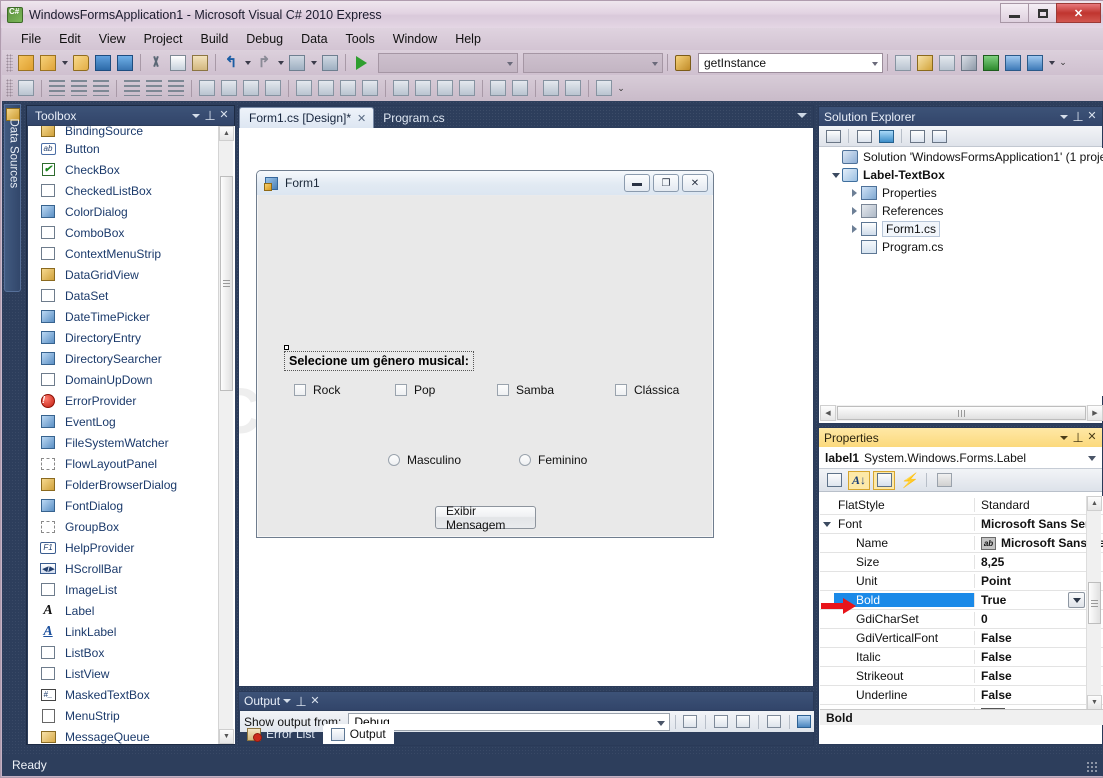  What do you see at coordinates (131, 652) in the screenshot?
I see `toolbox-item-listbox: ListBox` at bounding box center [131, 652].